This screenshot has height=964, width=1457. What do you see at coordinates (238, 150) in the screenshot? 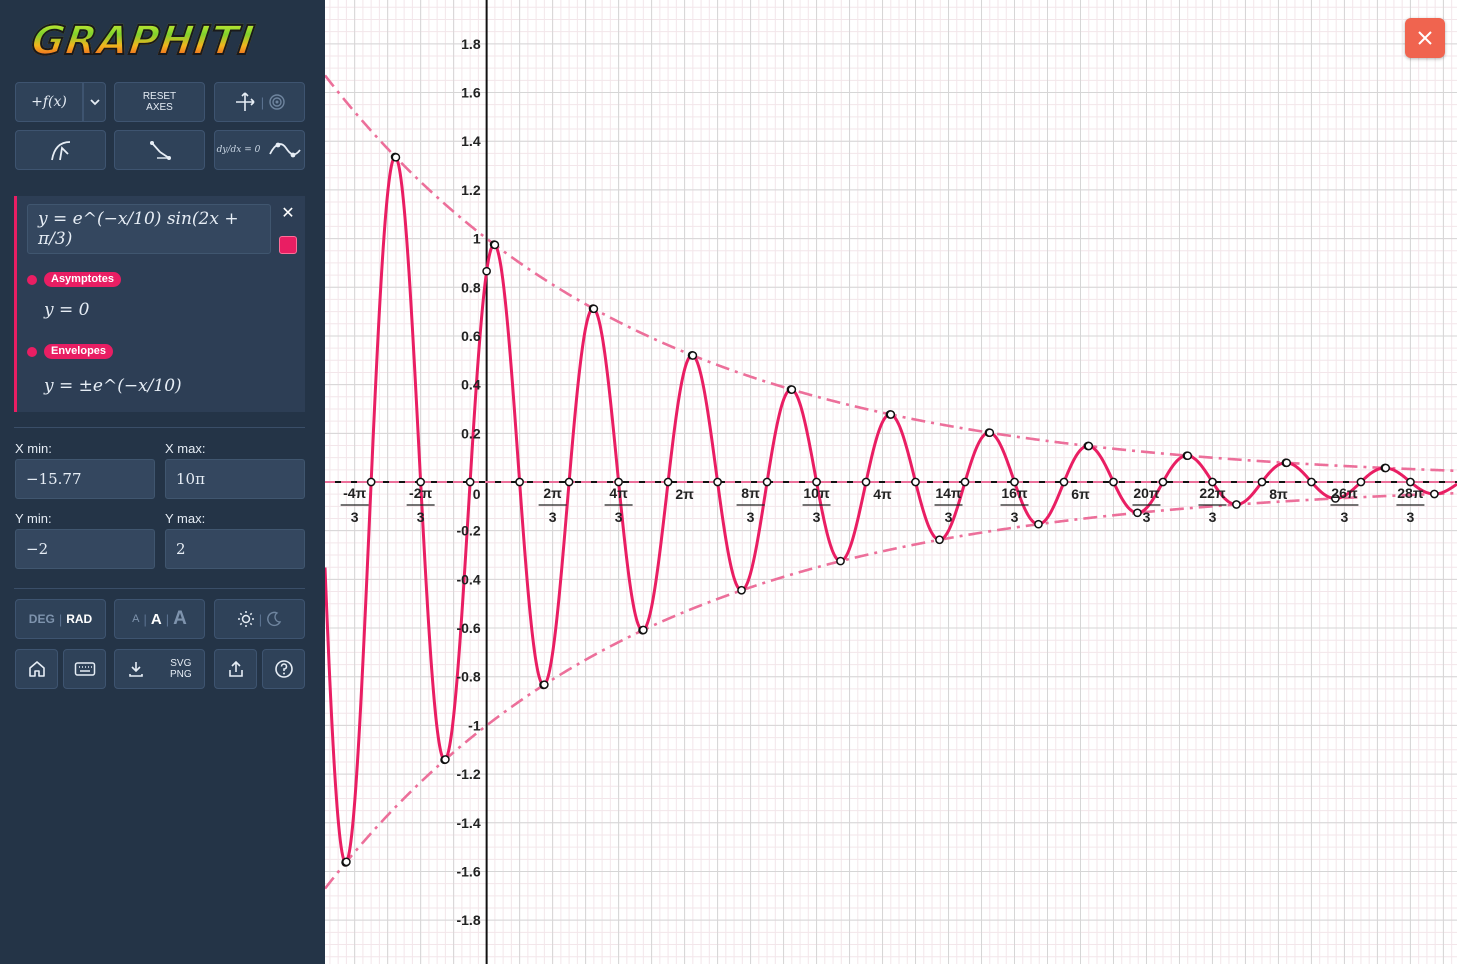
I see `deriv-label: dy/dx = 0` at bounding box center [238, 150].